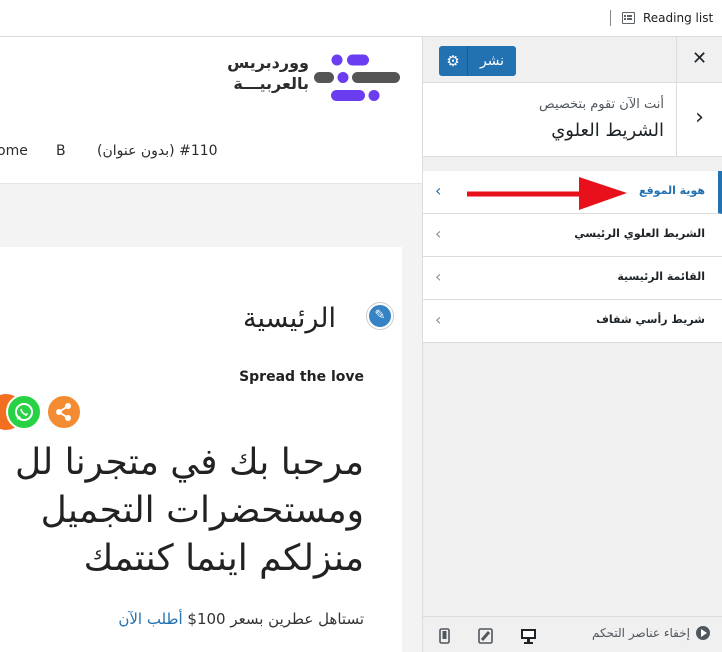  I want to click on customizing-section-info: أنت الآن تقوم بتخصيص الشريط العلوي ›, so click(572, 120).